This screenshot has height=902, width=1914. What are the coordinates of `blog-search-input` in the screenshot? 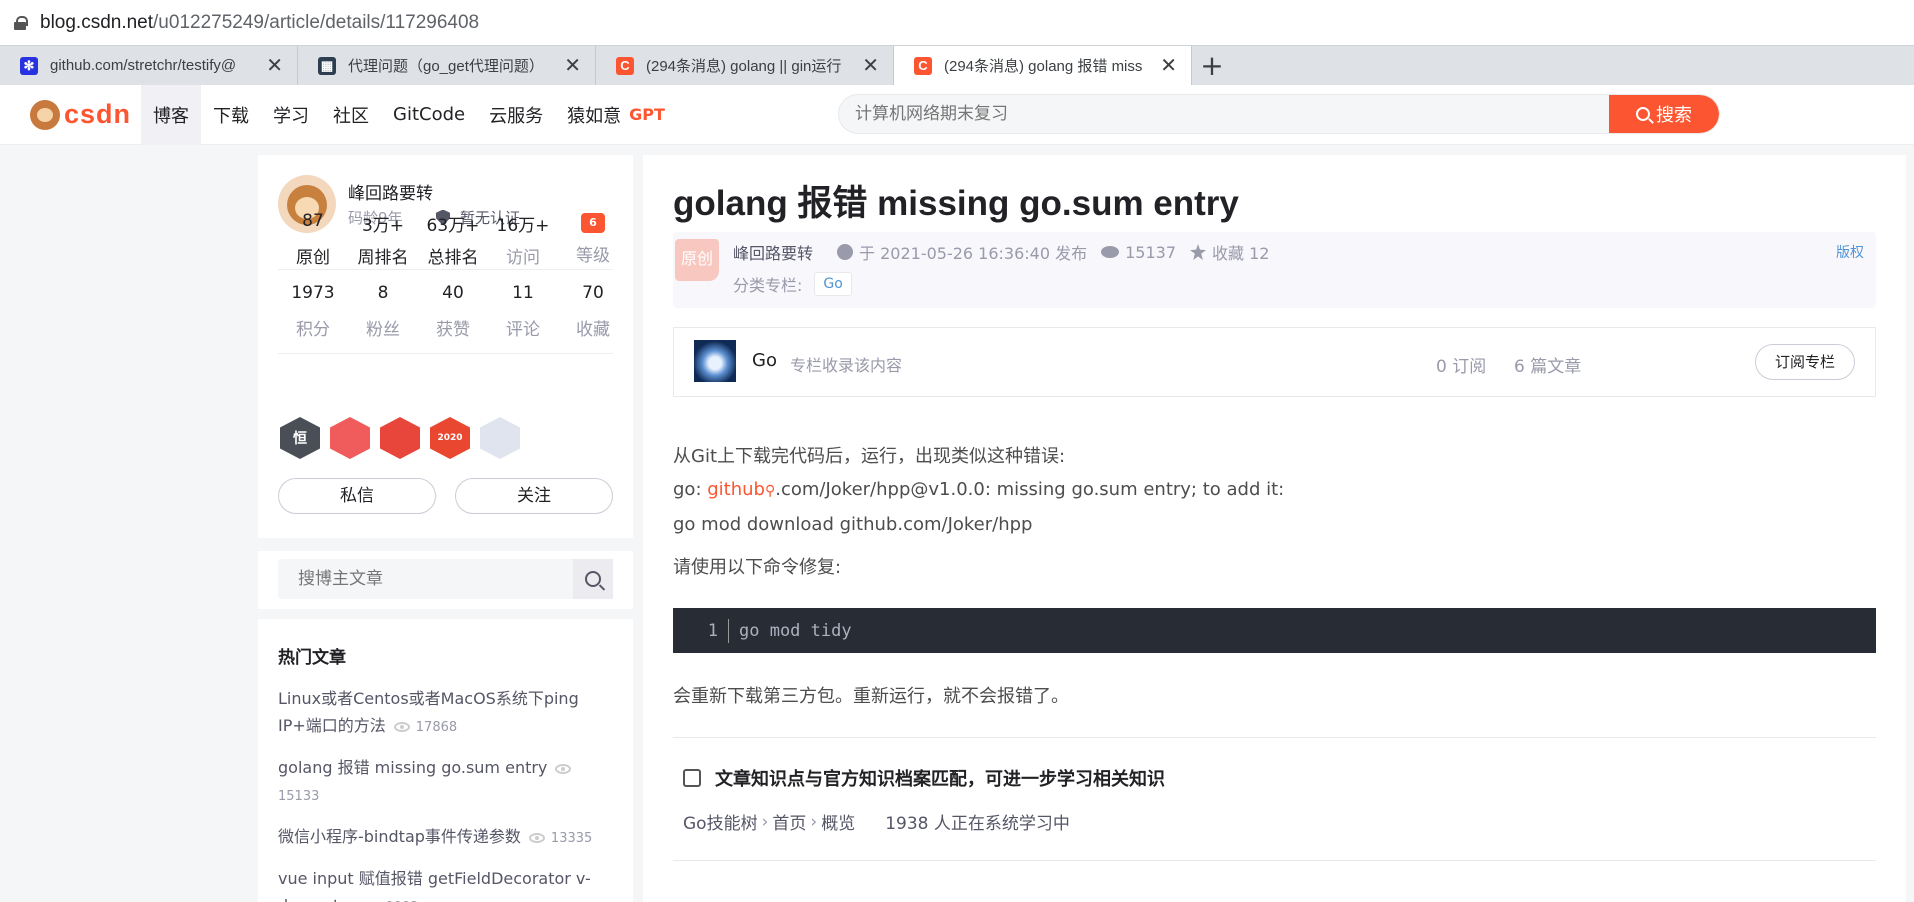 It's located at (425, 579).